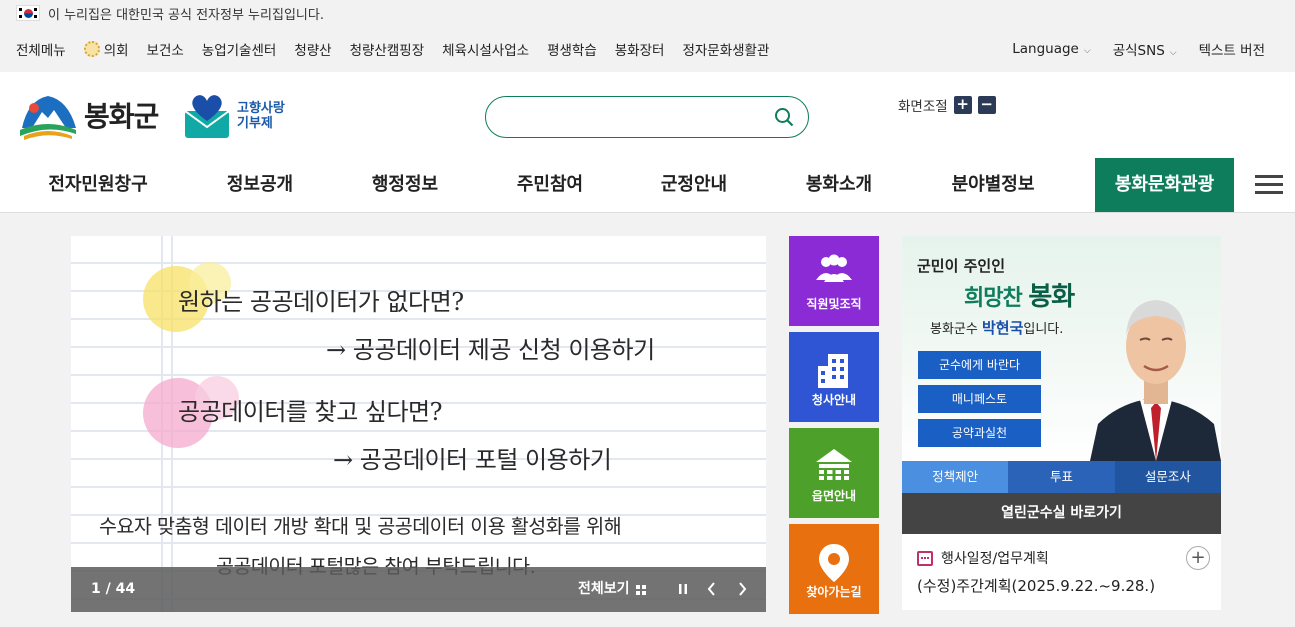  I want to click on cheongnyangsan-link: 청량산, so click(312, 49).